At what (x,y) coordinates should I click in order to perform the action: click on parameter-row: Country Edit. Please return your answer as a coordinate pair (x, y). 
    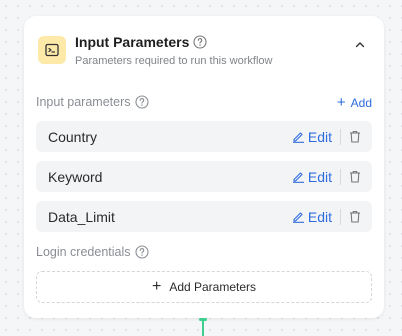
    Looking at the image, I should click on (204, 136).